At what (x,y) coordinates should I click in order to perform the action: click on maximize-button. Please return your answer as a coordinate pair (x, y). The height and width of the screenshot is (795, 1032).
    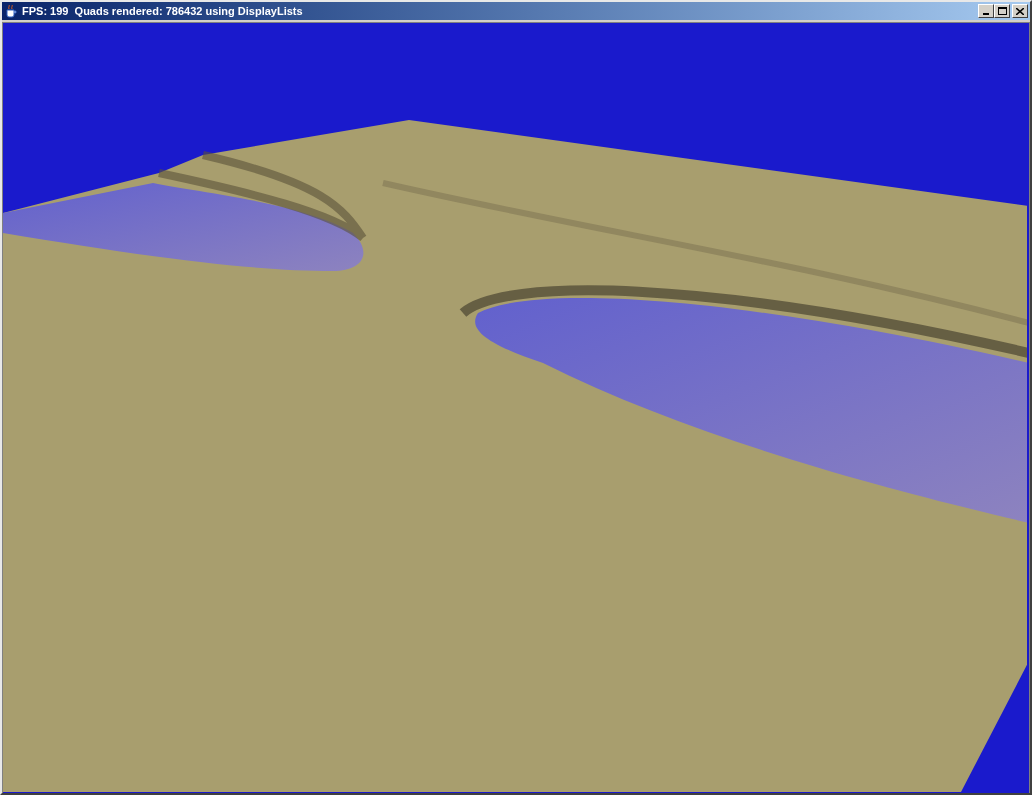
    Looking at the image, I should click on (1002, 11).